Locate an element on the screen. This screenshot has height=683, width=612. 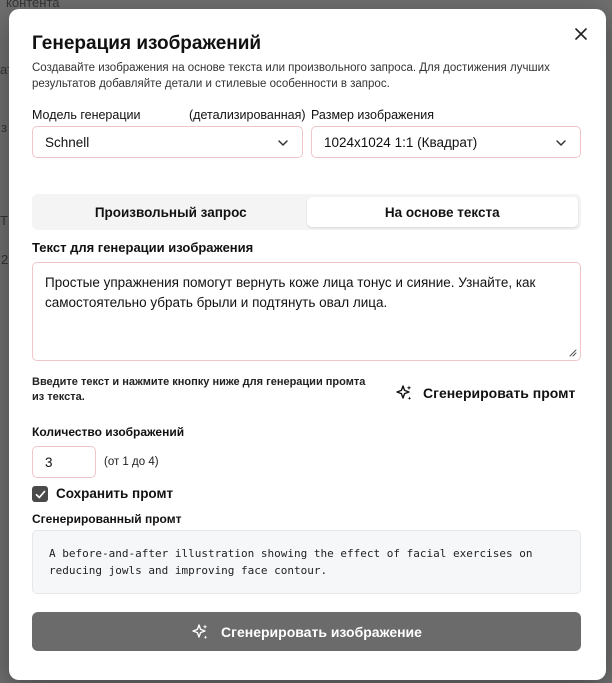
close-button is located at coordinates (581, 34).